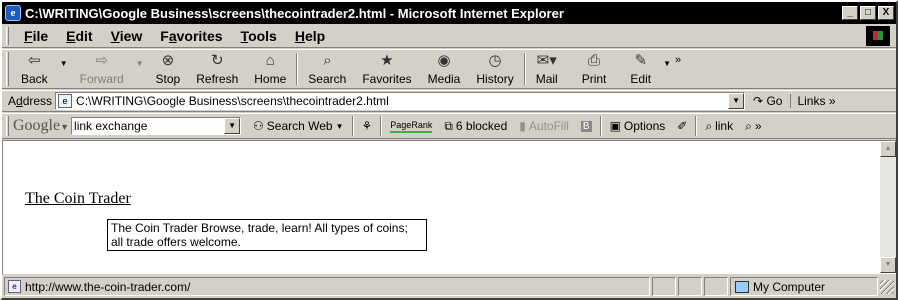 This screenshot has height=300, width=898. What do you see at coordinates (495, 60) in the screenshot?
I see `history-icon: ◷` at bounding box center [495, 60].